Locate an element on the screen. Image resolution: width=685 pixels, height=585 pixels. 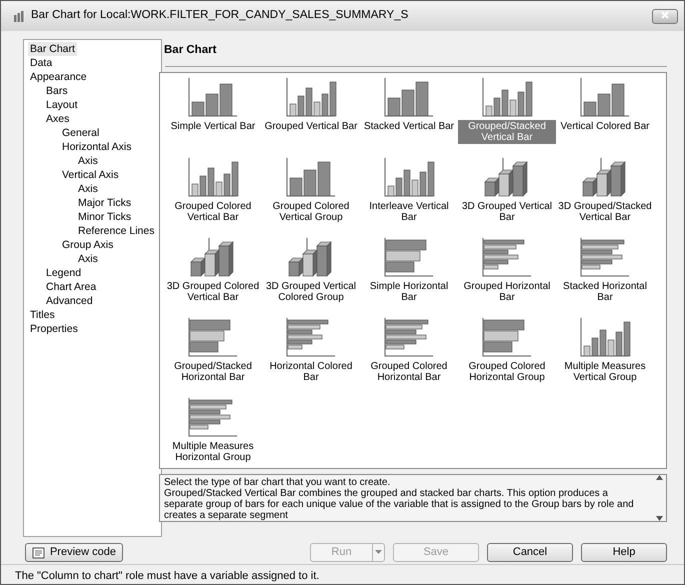
close-button is located at coordinates (665, 16).